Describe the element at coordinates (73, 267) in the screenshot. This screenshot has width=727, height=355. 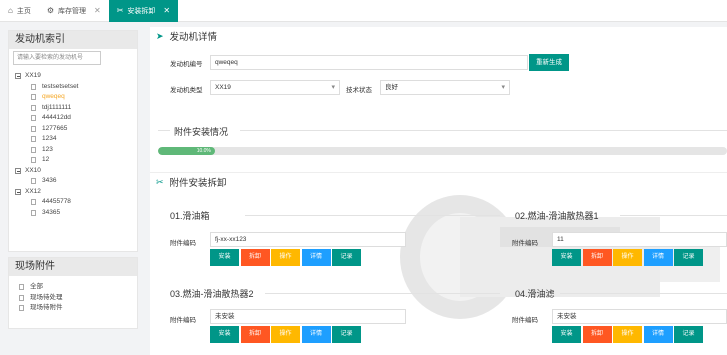
I see `panel-title: 现场附件` at that location.